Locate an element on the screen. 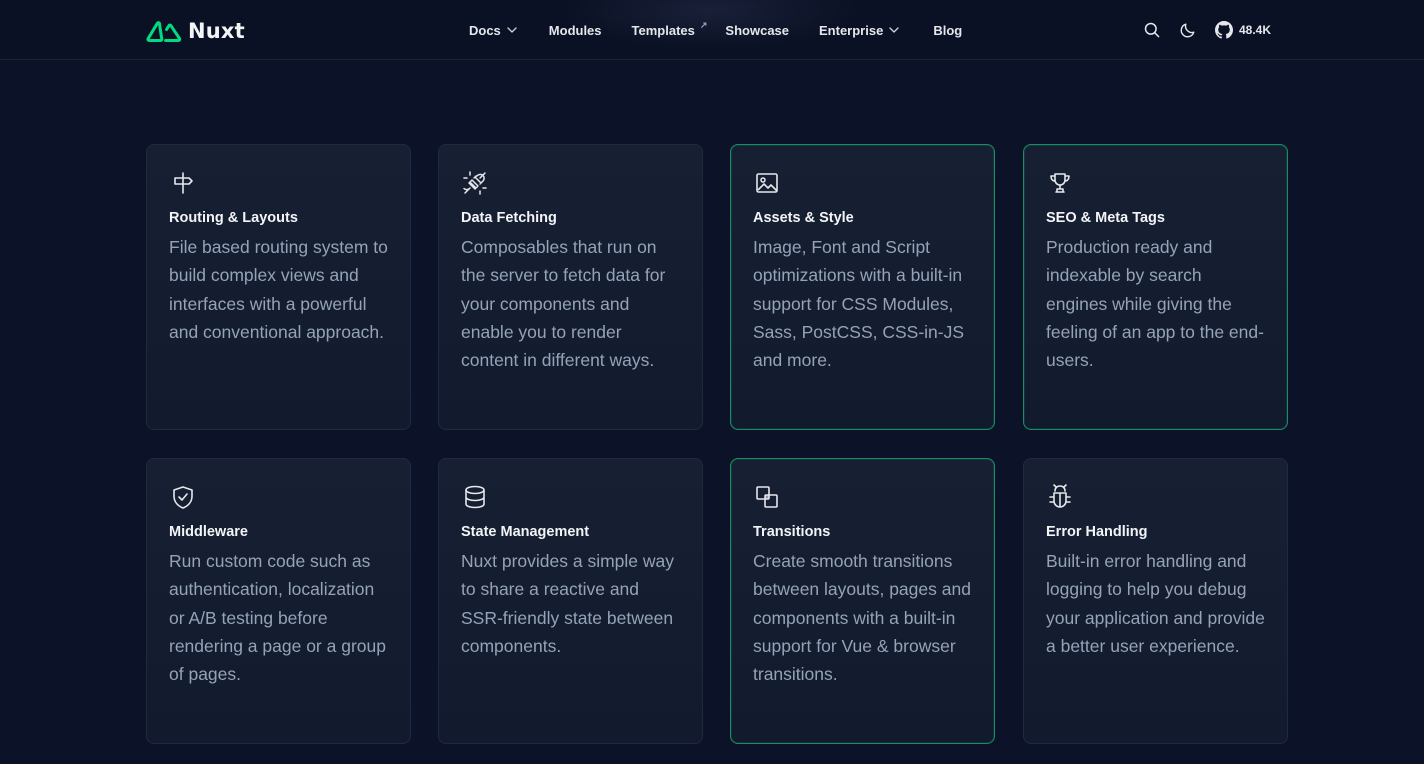 This screenshot has width=1424, height=764. nav-enterprise-label: Enterprise is located at coordinates (851, 30).